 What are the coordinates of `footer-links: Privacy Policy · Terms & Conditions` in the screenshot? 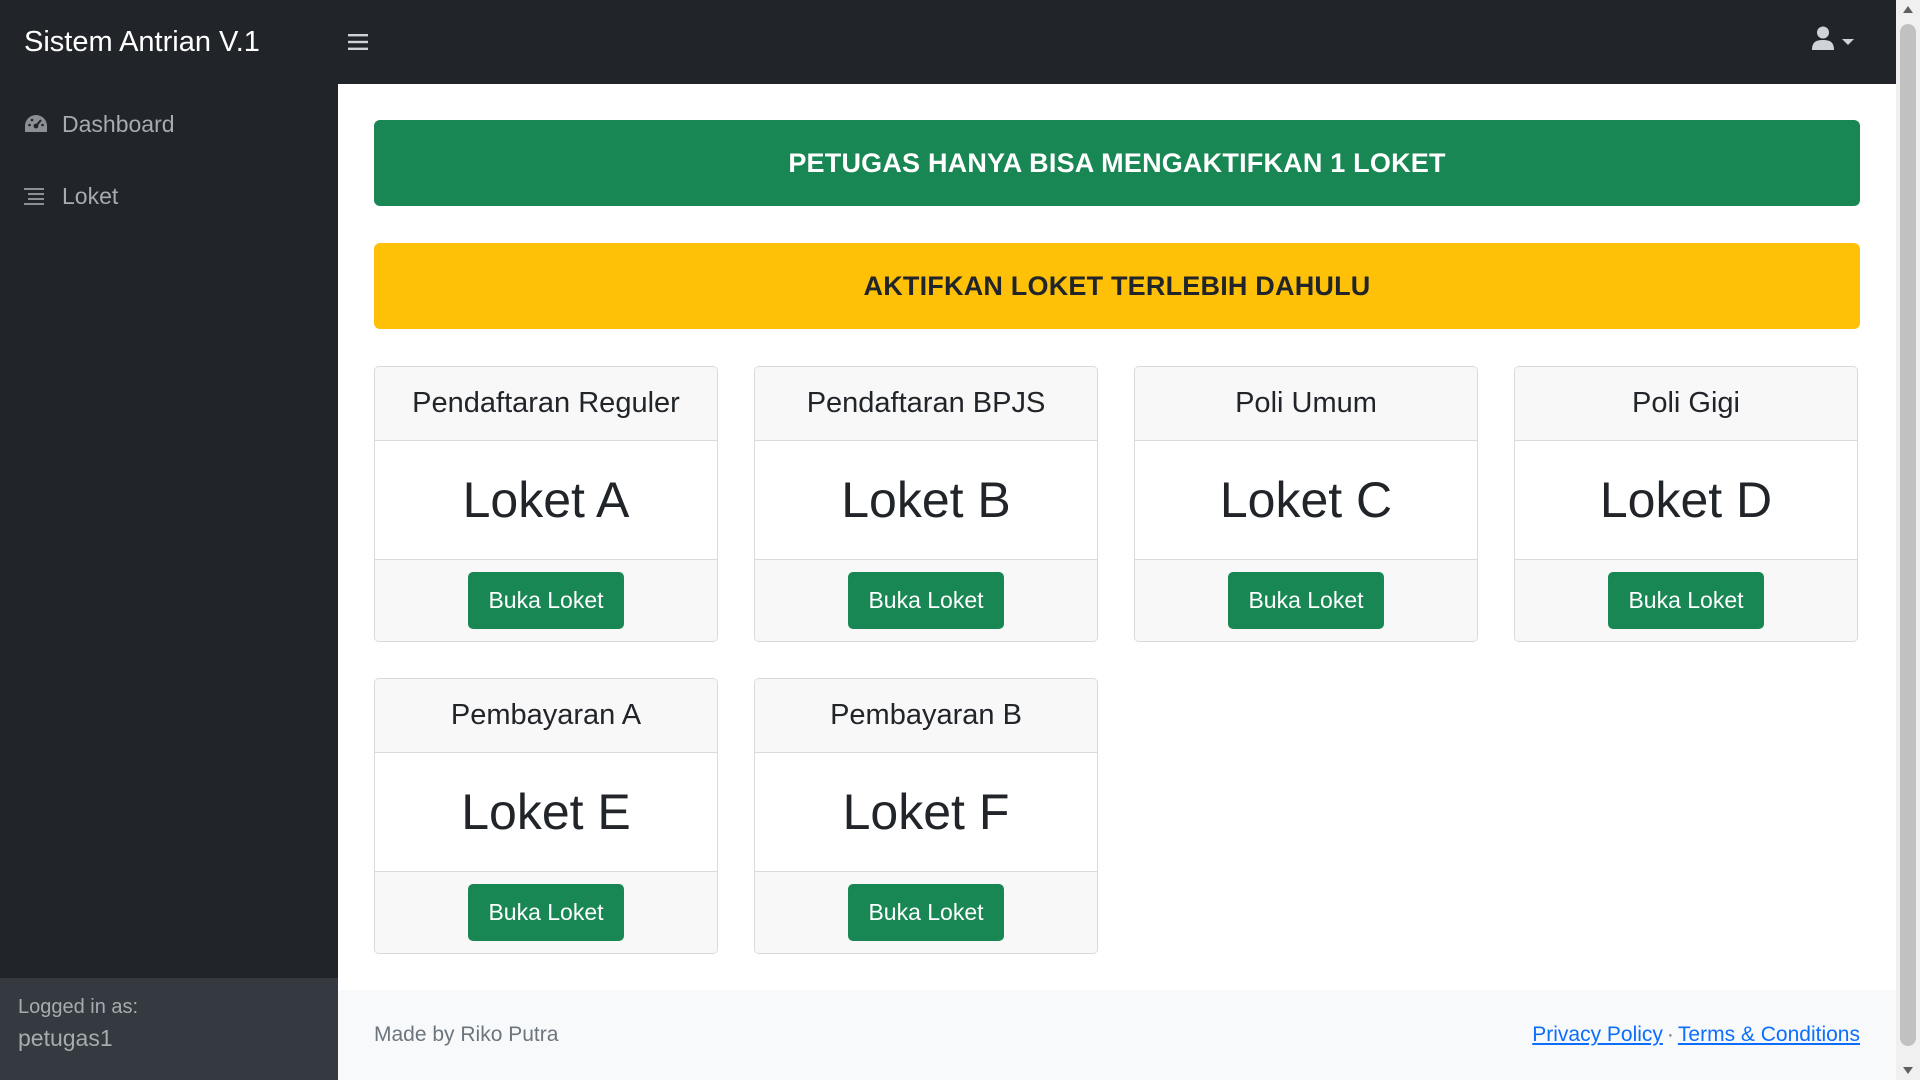 It's located at (1696, 1035).